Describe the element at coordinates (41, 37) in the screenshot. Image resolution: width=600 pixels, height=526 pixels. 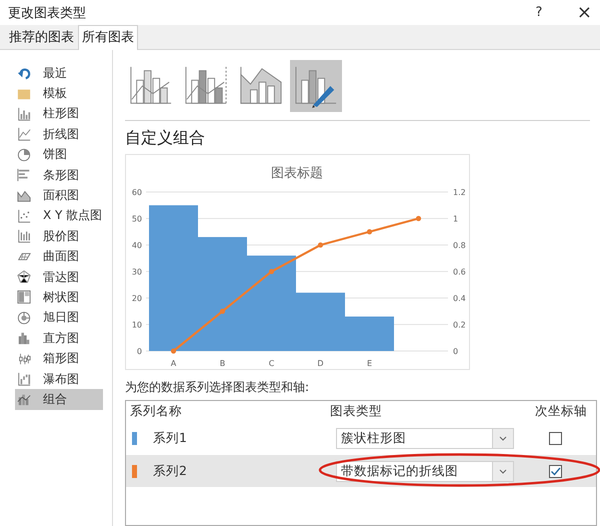
I see `tab: 推荐的图表` at that location.